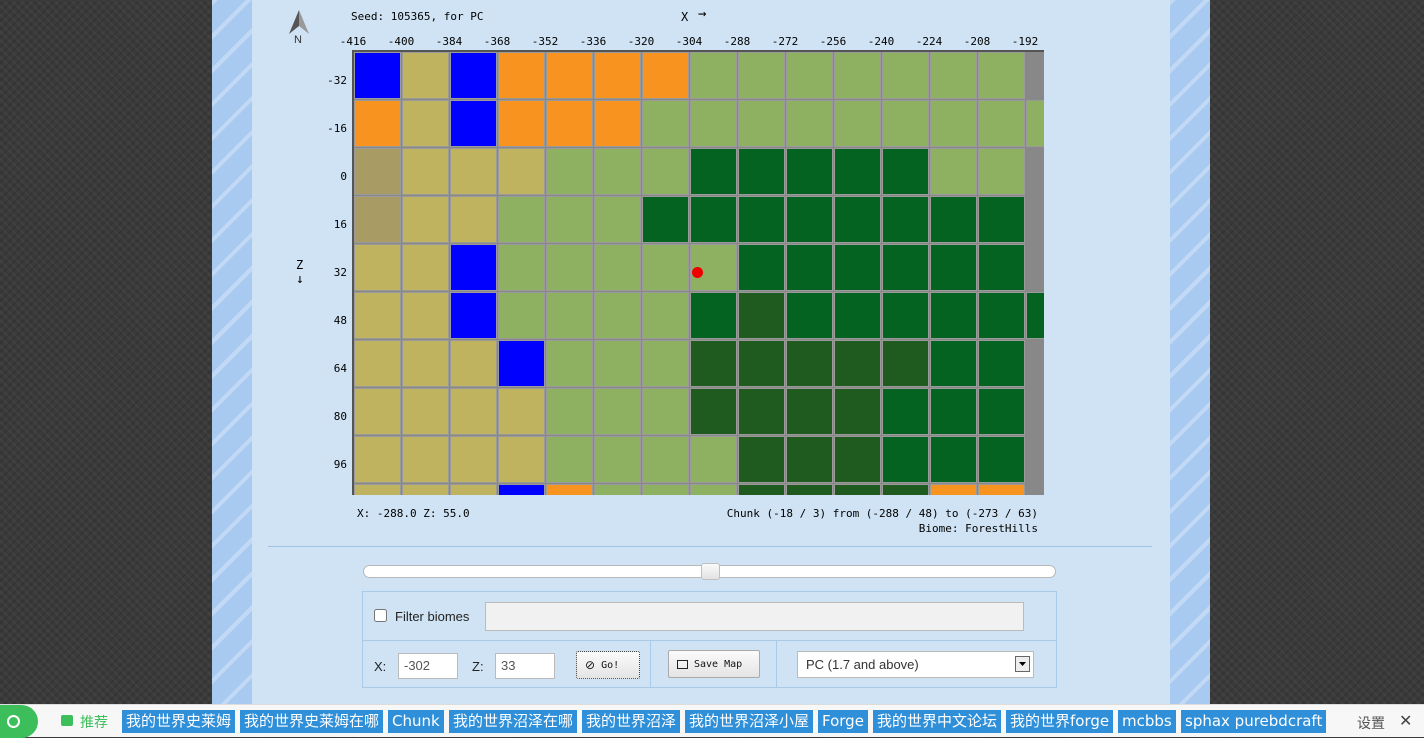  What do you see at coordinates (1060, 721) in the screenshot?
I see `recommended-tag: 我的世界forge` at bounding box center [1060, 721].